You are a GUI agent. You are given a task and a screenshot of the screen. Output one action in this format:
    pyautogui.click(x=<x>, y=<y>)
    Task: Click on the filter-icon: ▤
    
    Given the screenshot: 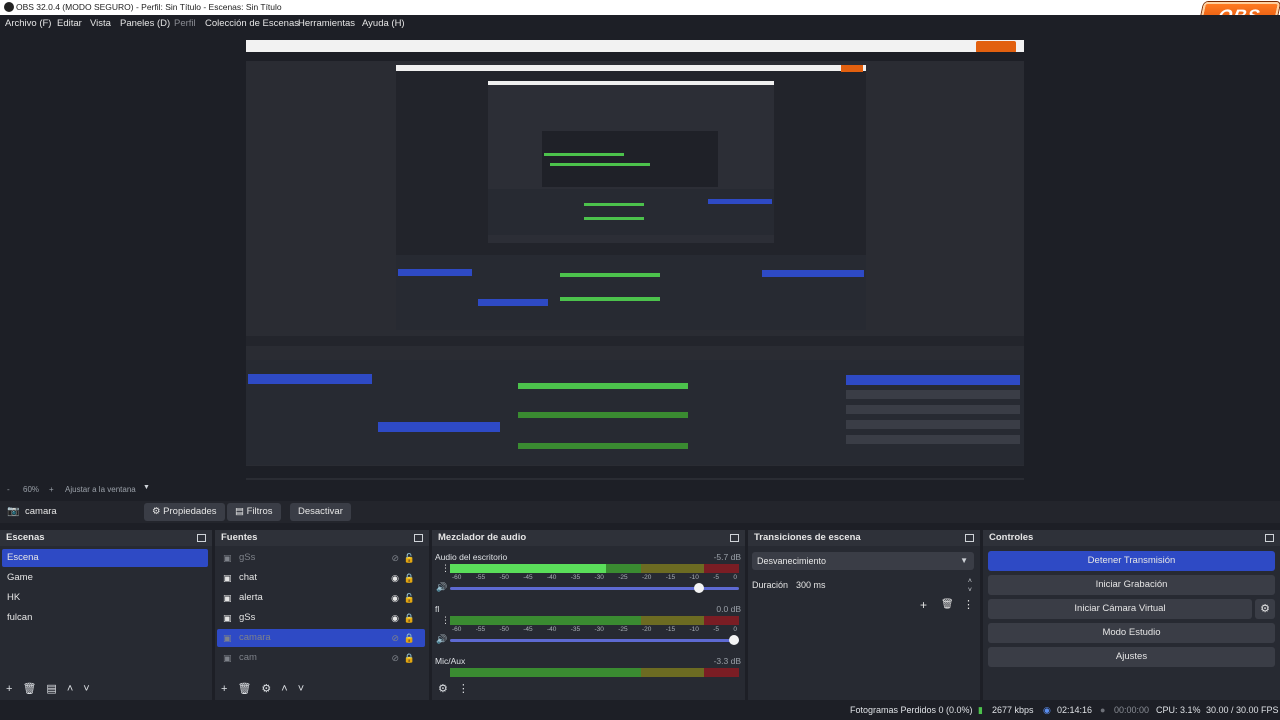 What is the action you would take?
    pyautogui.click(x=51, y=689)
    